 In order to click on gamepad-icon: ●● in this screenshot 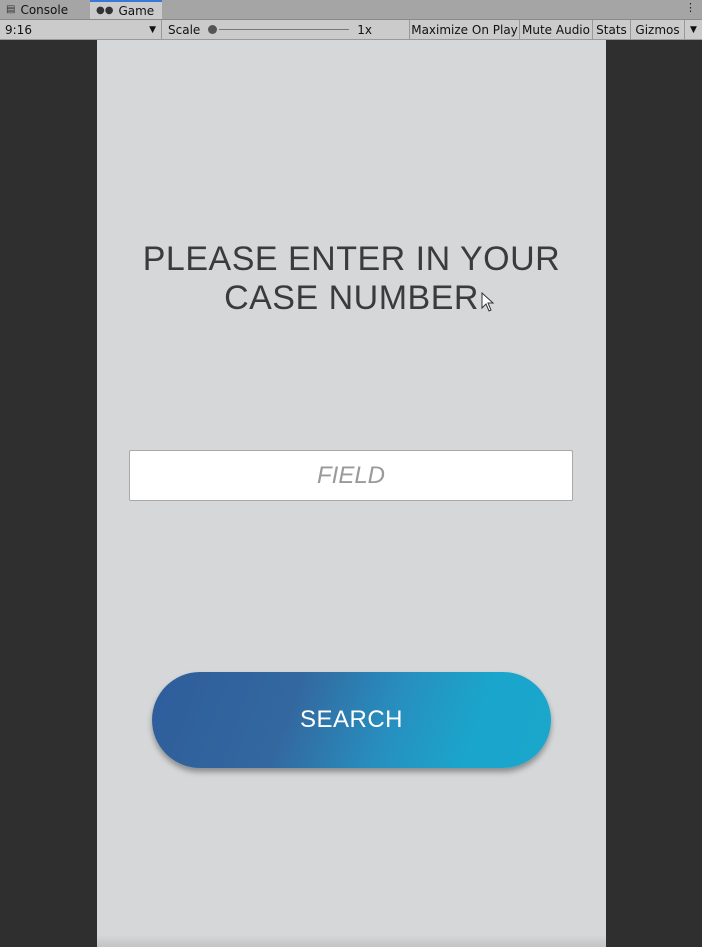, I will do `click(105, 10)`.